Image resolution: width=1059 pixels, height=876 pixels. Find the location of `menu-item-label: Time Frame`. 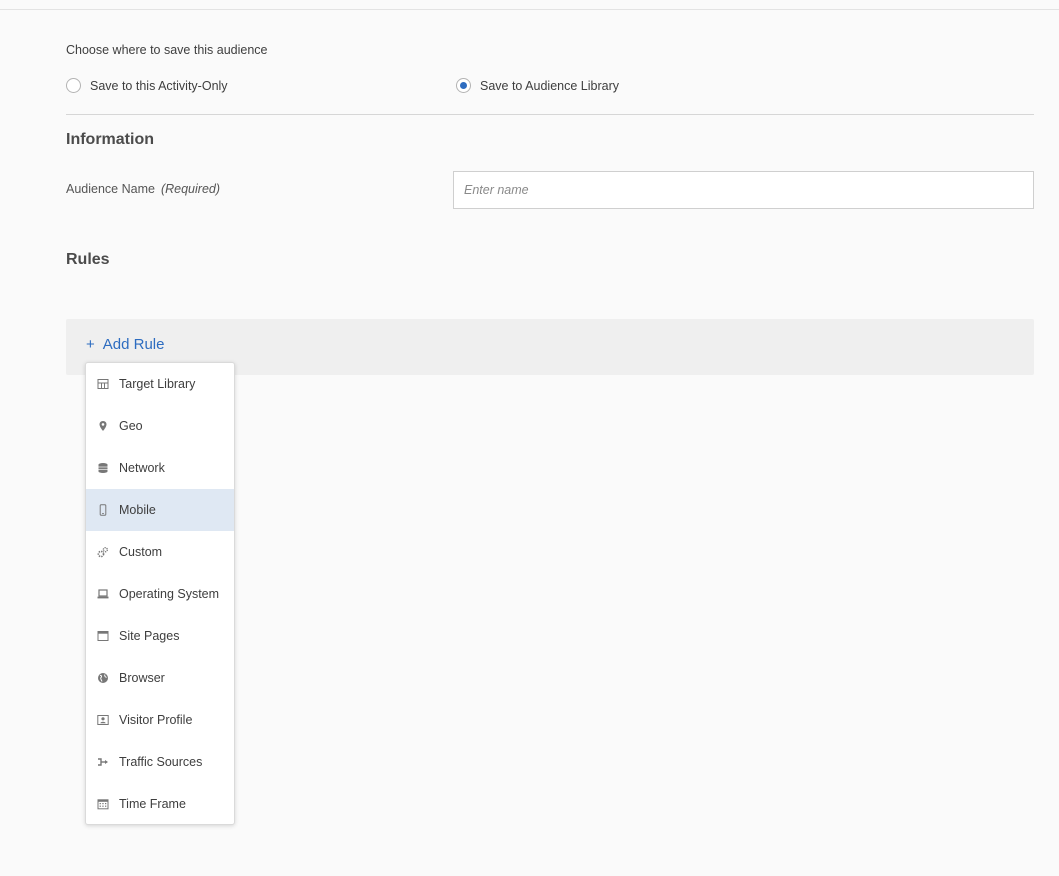

menu-item-label: Time Frame is located at coordinates (152, 804).